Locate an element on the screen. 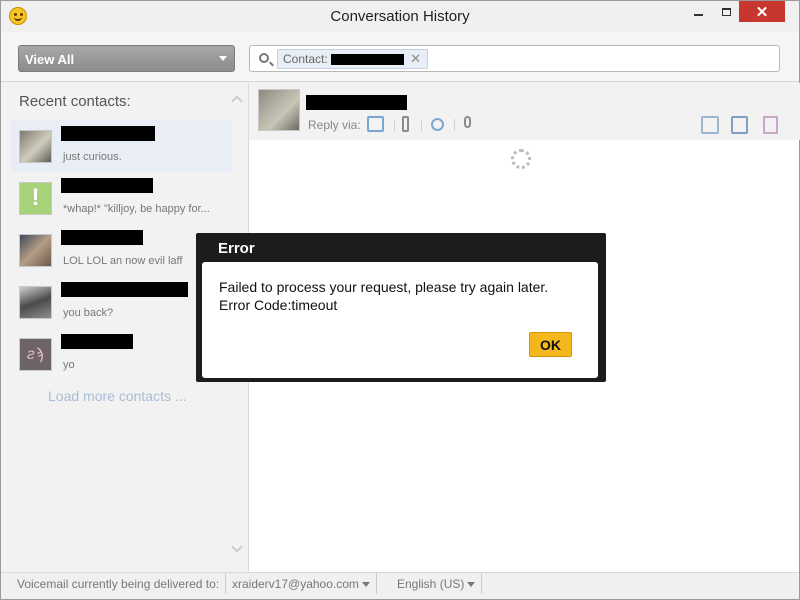 The image size is (800, 600). toolbar: View All Contact: ✕ is located at coordinates (400, 57).